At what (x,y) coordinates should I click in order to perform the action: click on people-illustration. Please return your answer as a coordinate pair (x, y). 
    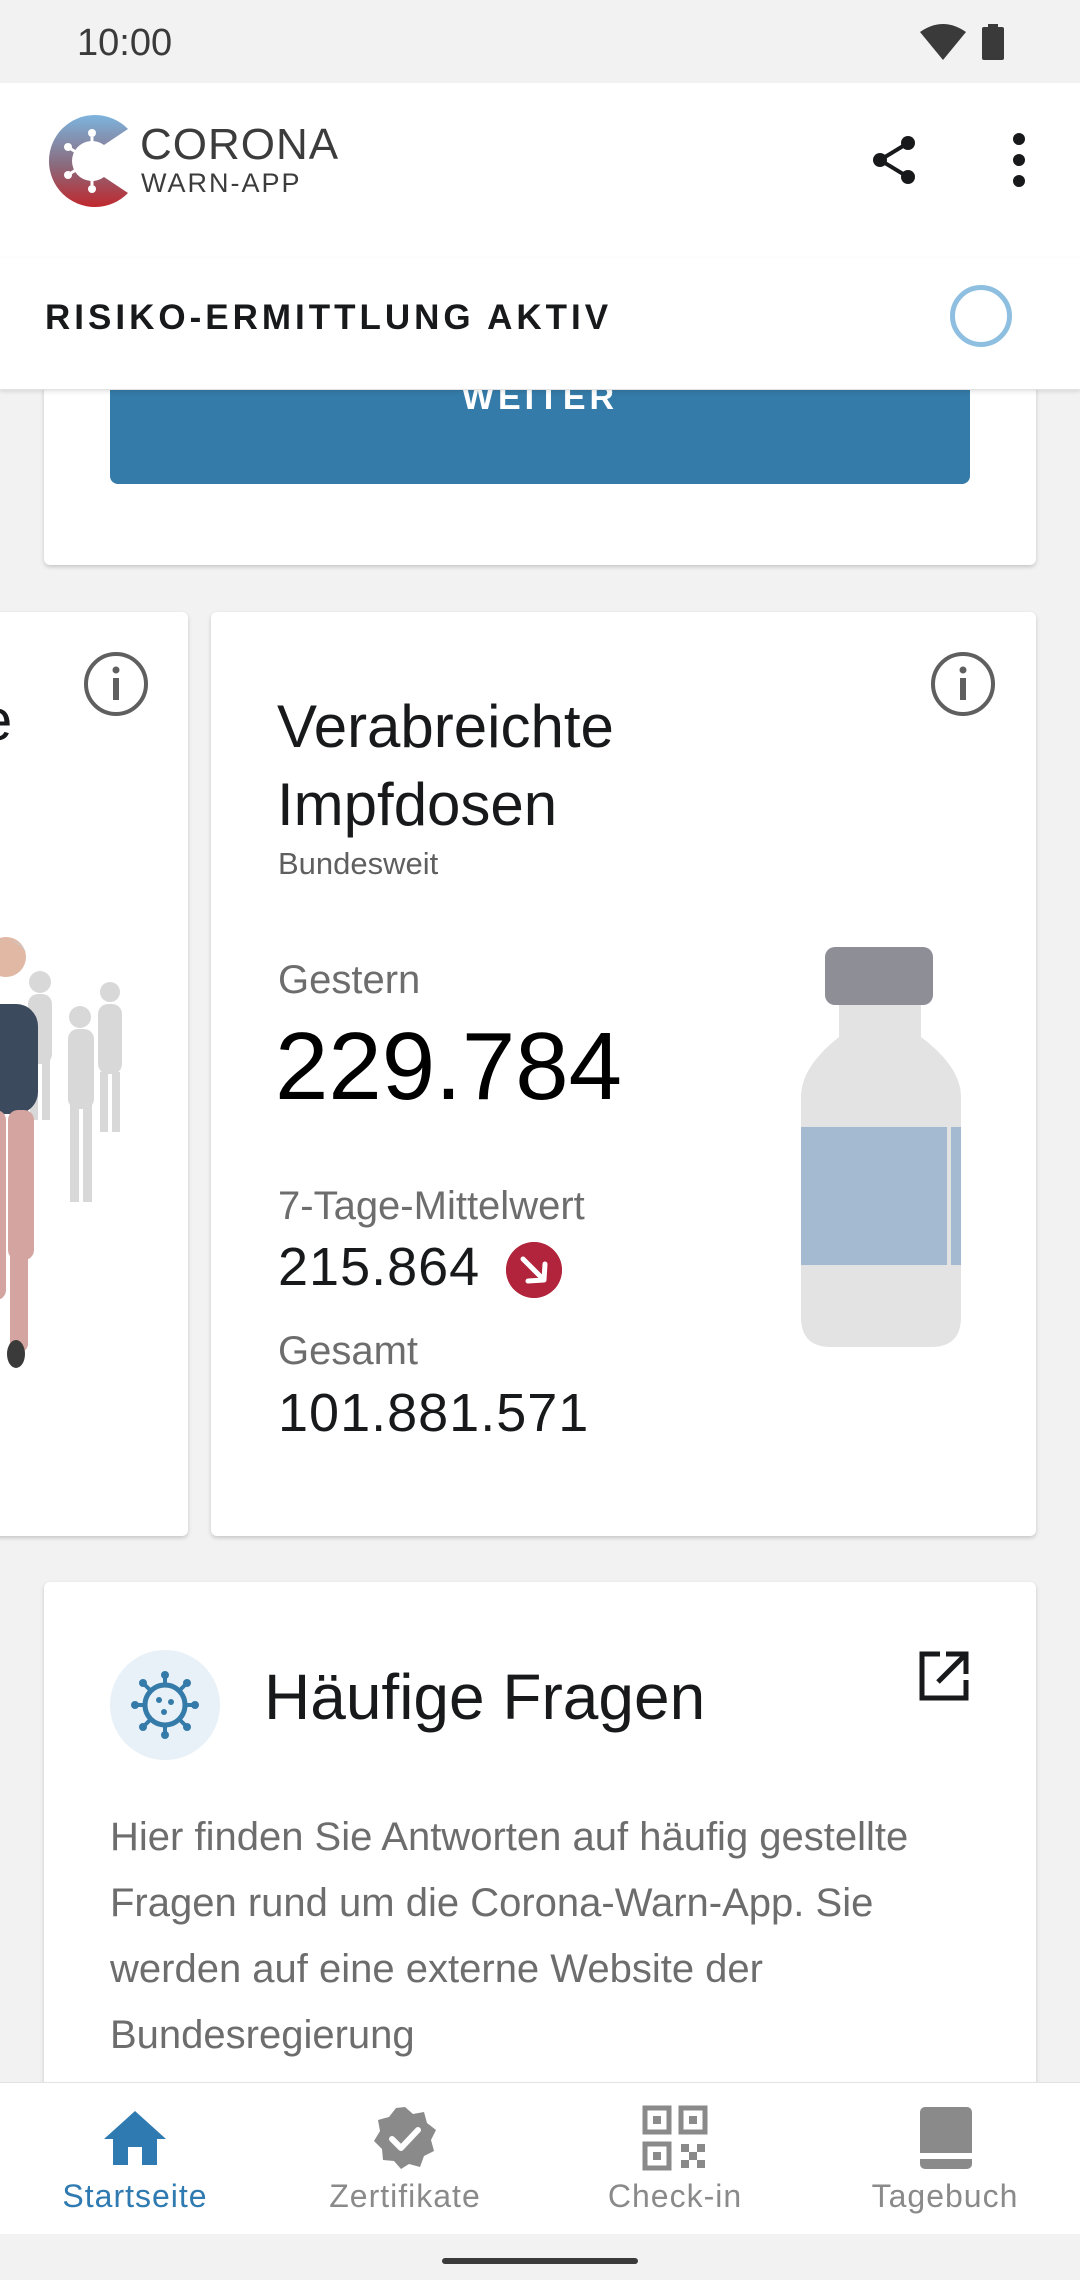
    Looking at the image, I should click on (61, 1152).